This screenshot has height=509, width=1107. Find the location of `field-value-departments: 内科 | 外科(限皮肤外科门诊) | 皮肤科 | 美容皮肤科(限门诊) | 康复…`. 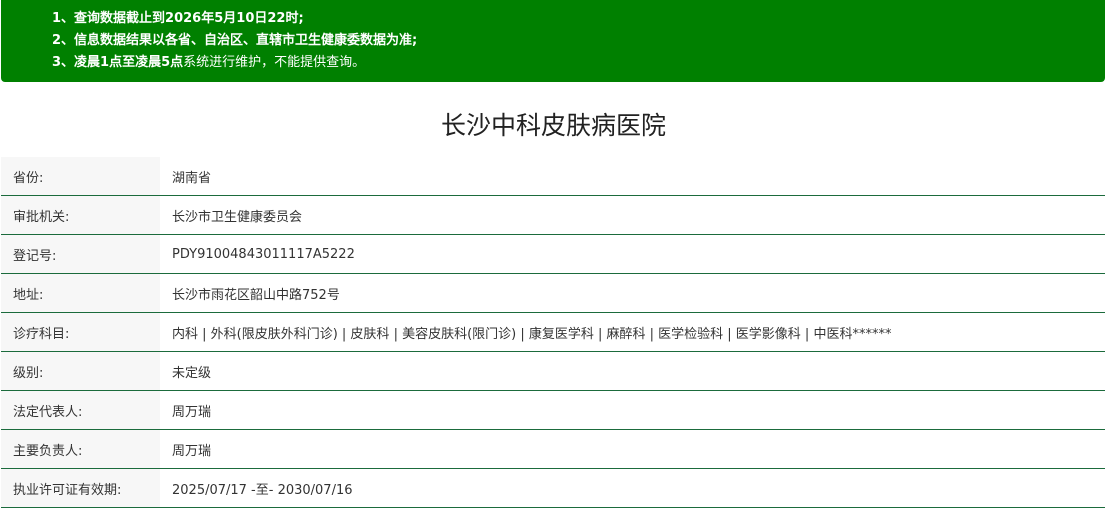

field-value-departments: 内科 | 外科(限皮肤外科门诊) | 皮肤科 | 美容皮肤科(限门诊) | 康复… is located at coordinates (632, 332).